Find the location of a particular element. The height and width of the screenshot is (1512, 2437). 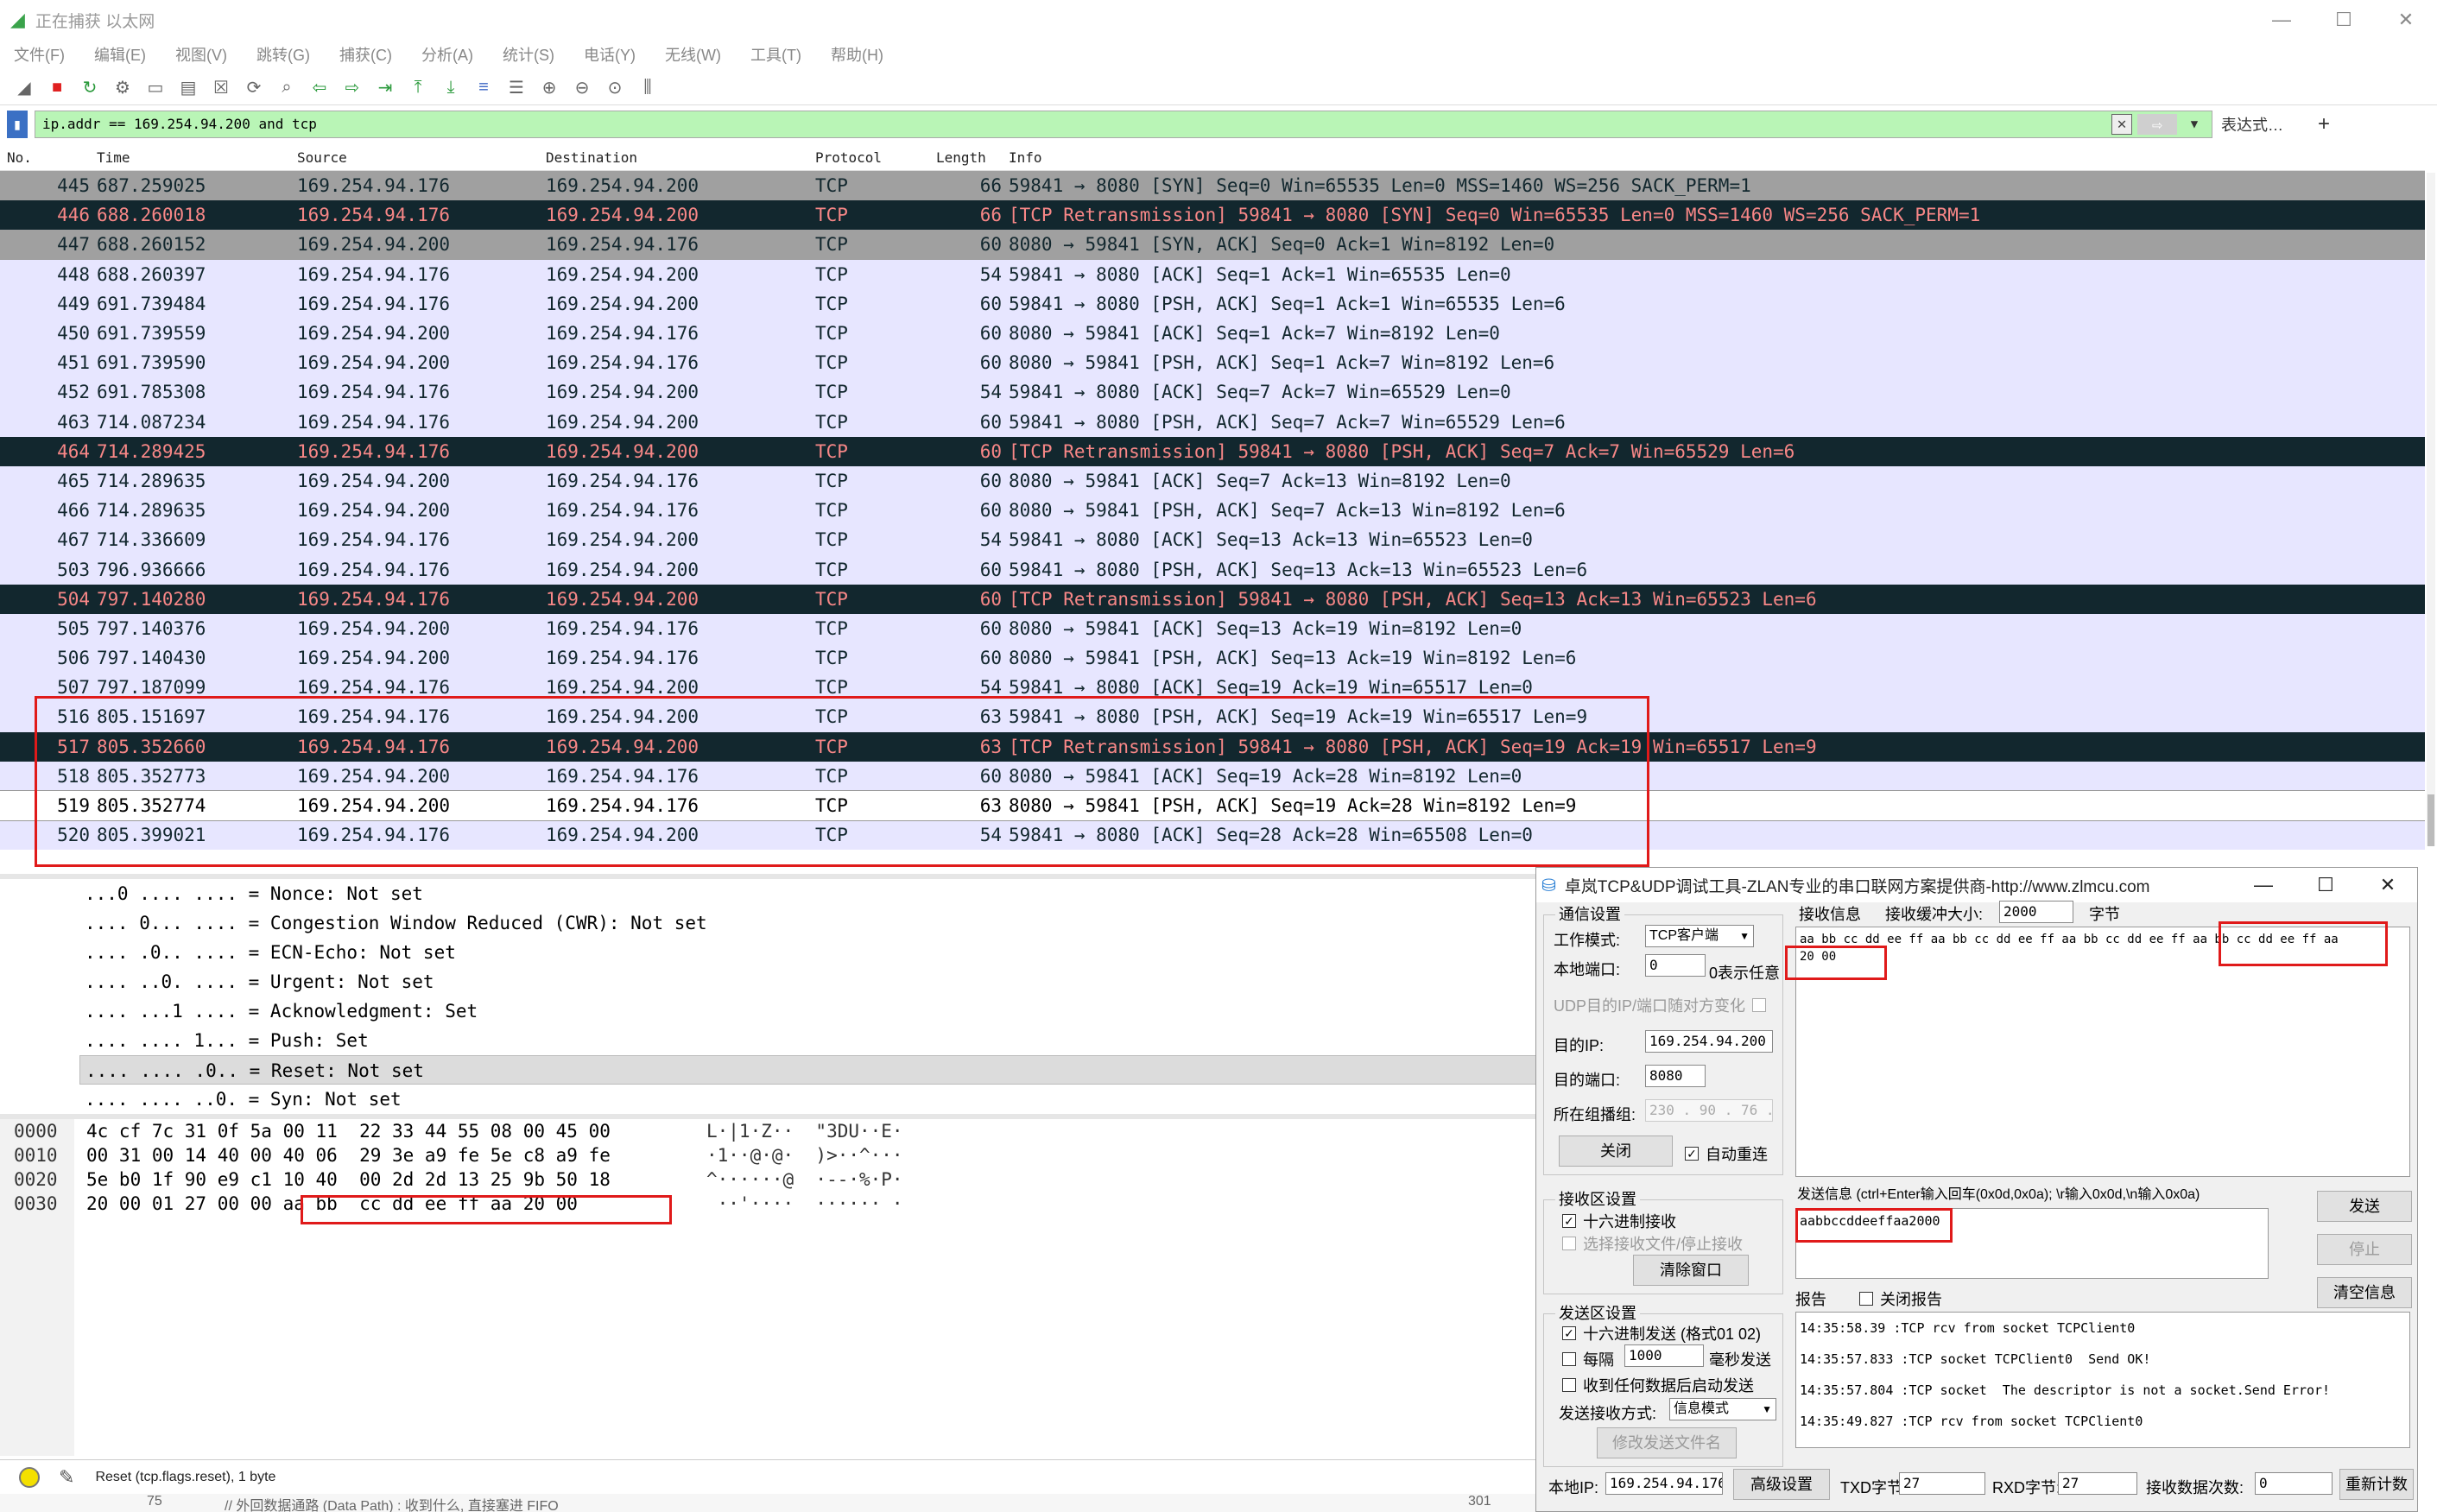

dest-port-input: 8080 is located at coordinates (1675, 1076).